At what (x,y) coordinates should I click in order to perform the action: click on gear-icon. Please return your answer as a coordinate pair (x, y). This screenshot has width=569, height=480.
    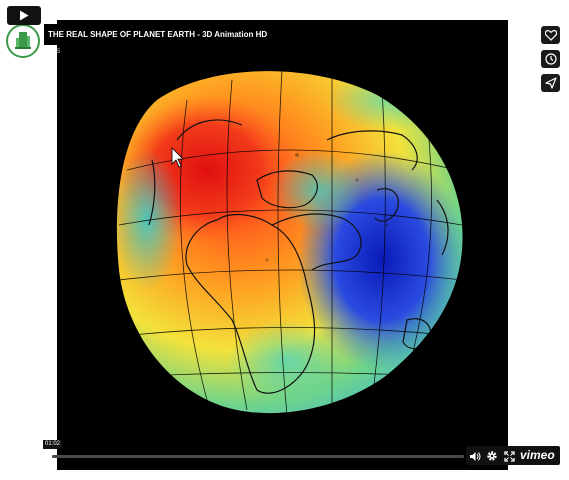
    Looking at the image, I should click on (492, 456).